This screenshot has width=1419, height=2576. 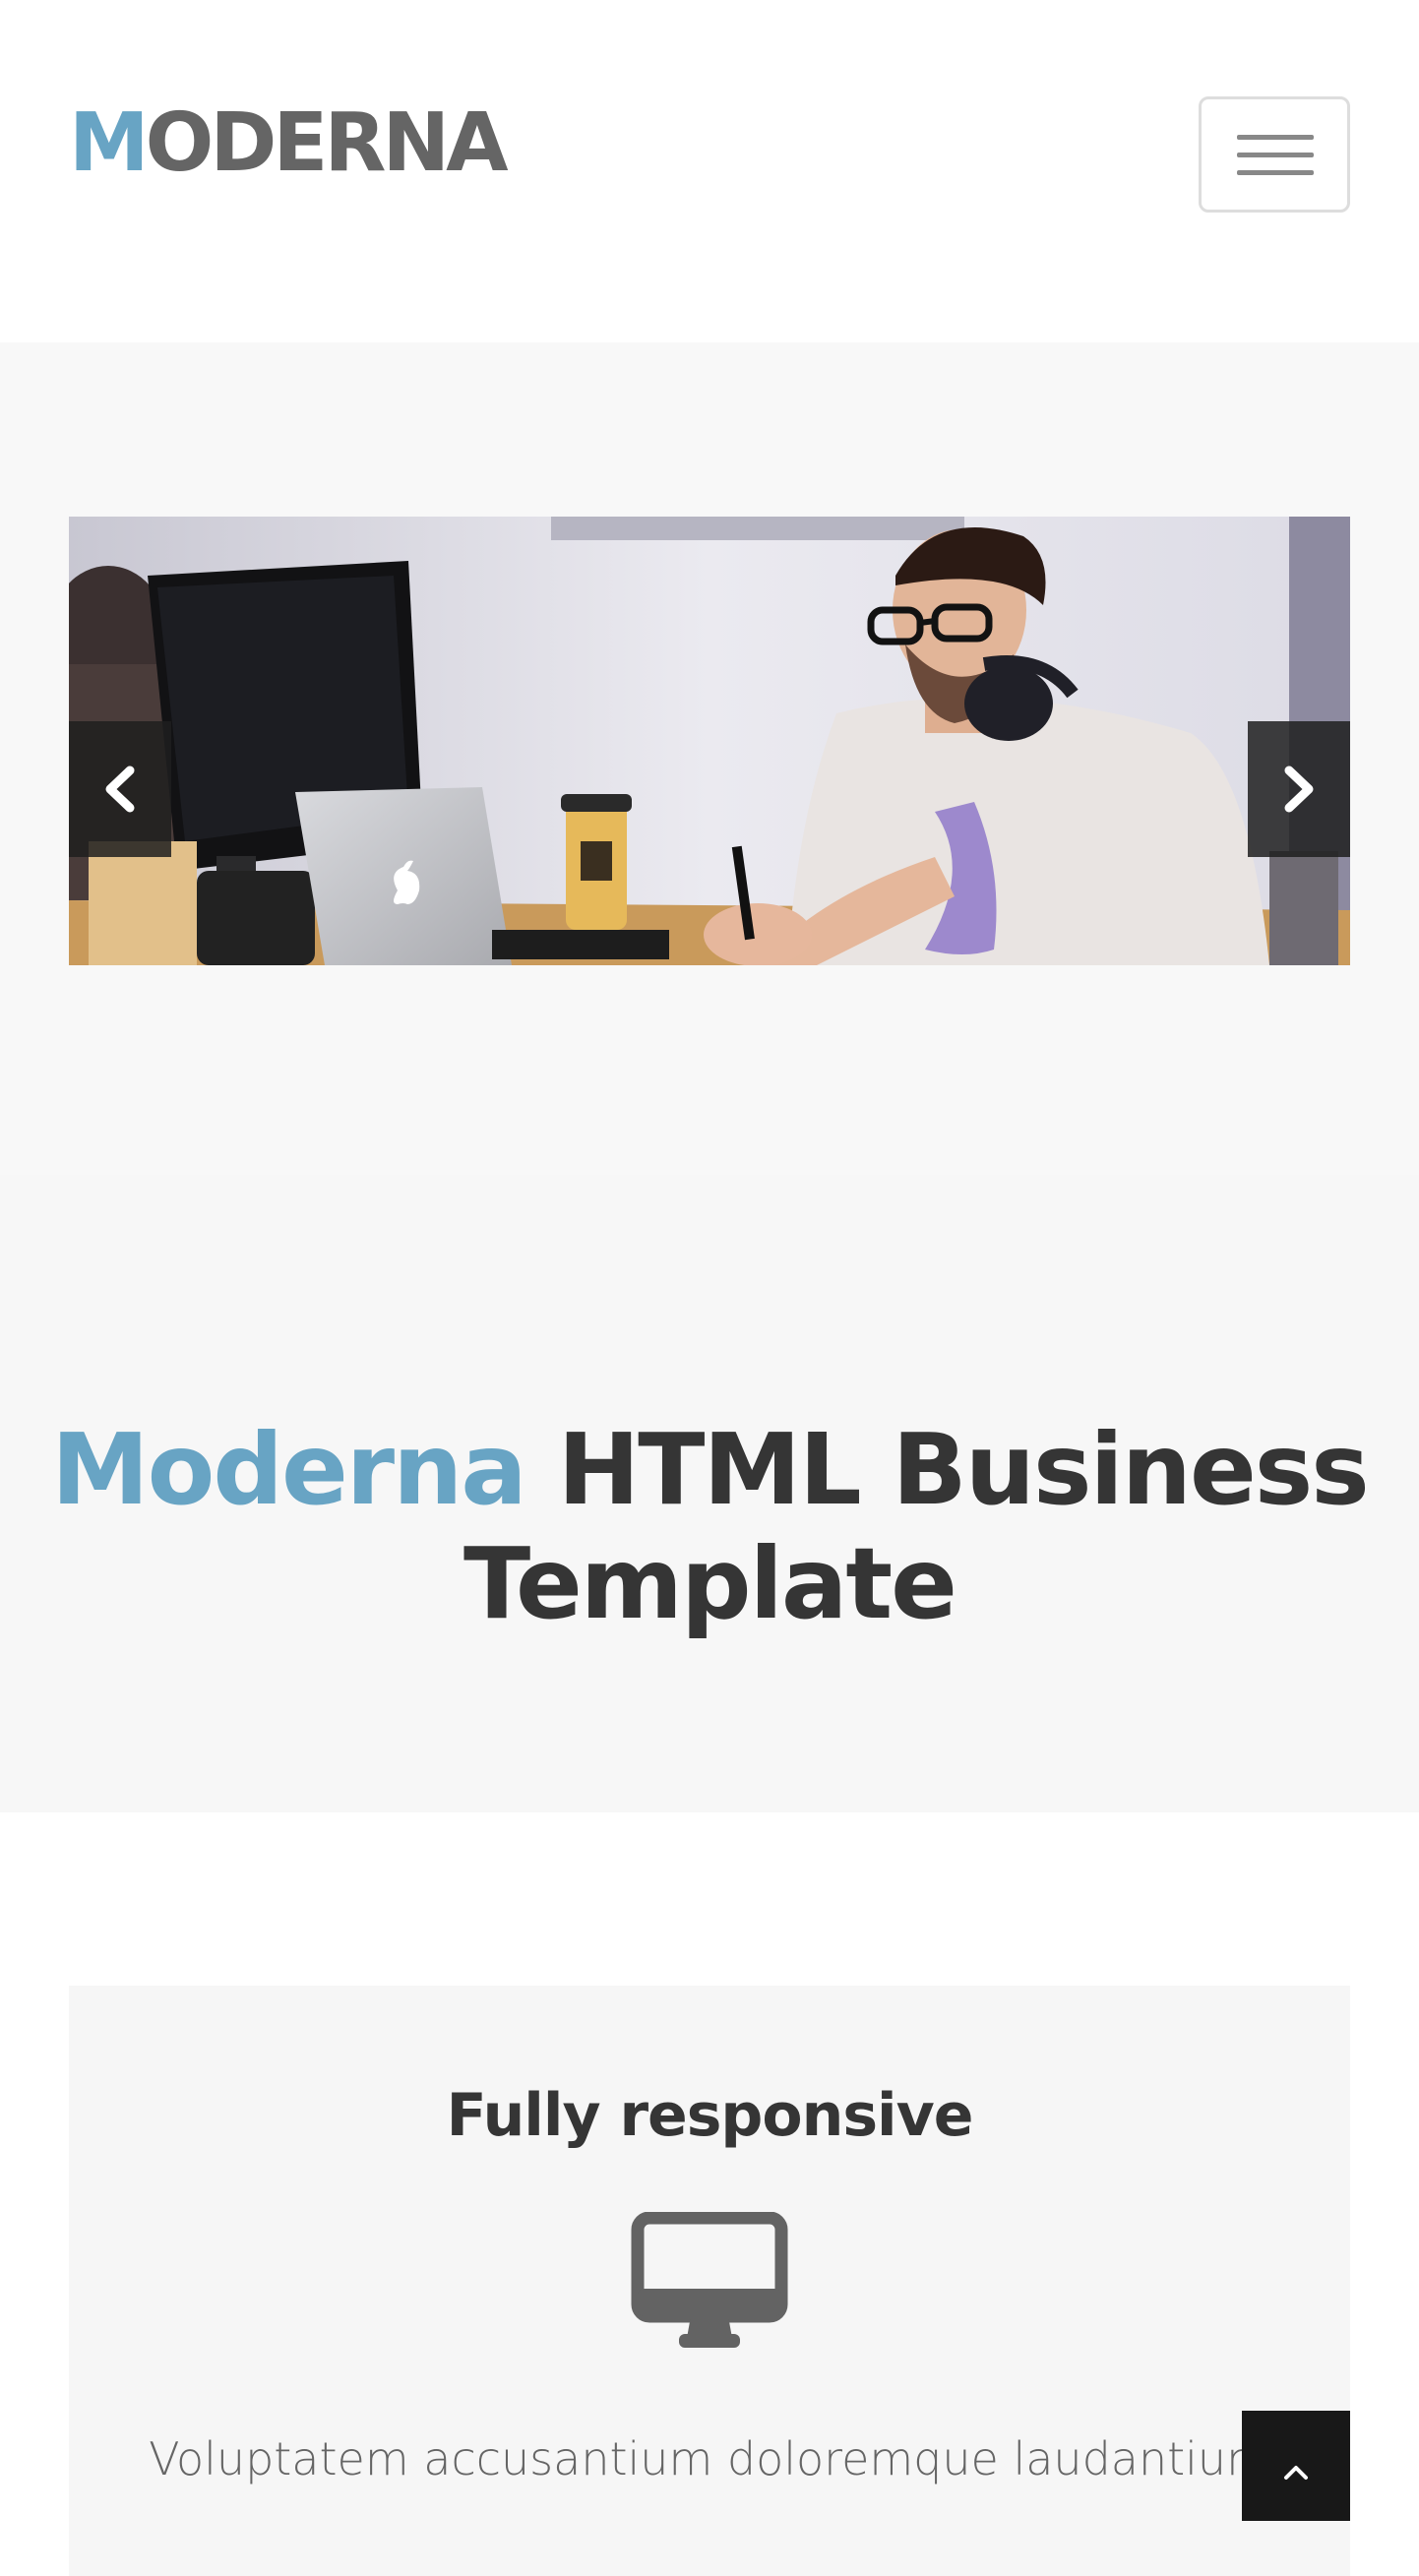 What do you see at coordinates (710, 2115) in the screenshot?
I see `feature-title: Fully responsive` at bounding box center [710, 2115].